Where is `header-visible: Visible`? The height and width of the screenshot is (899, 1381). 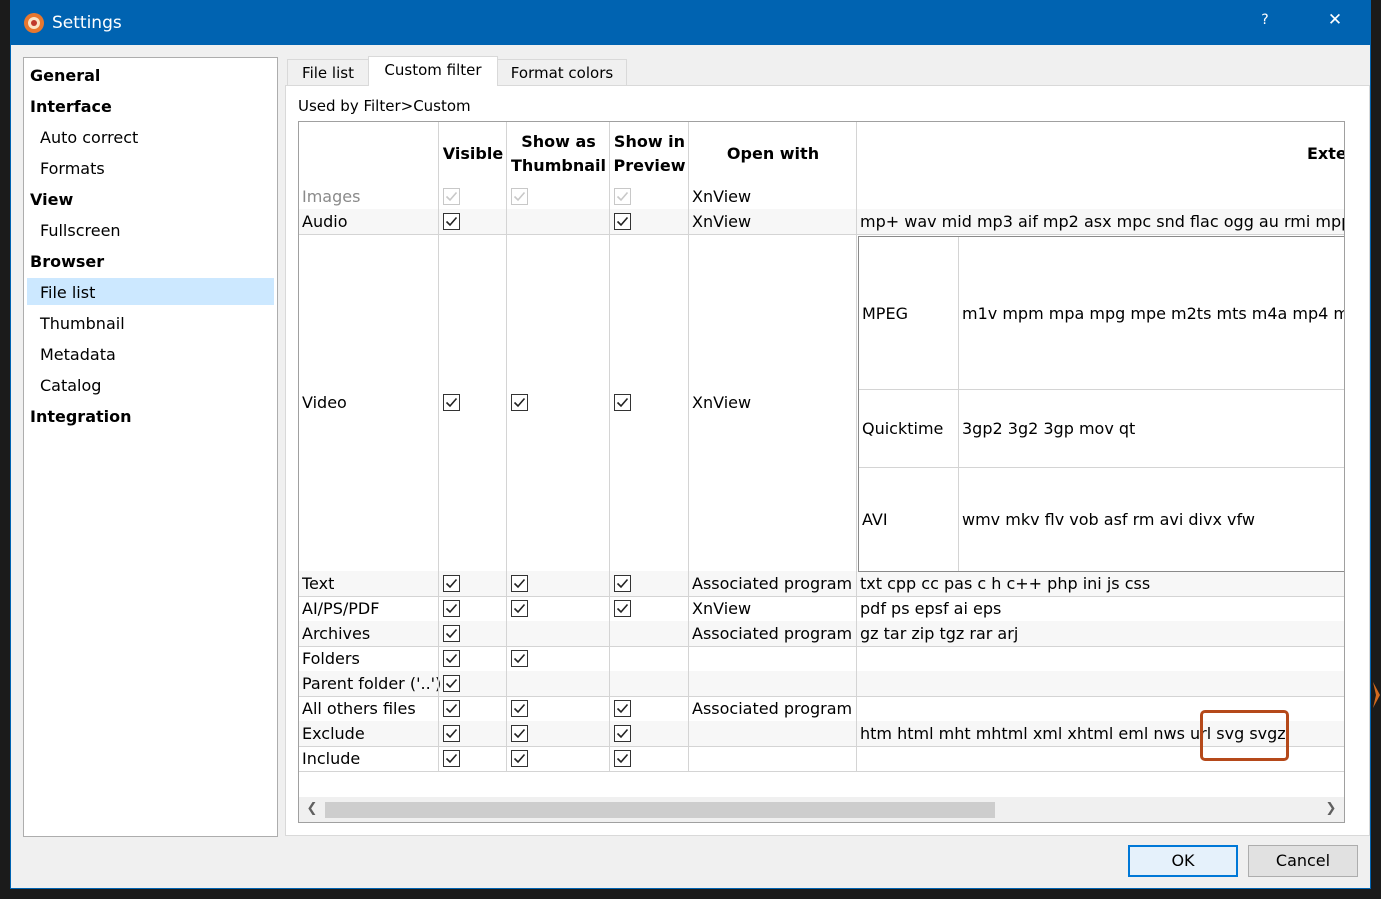 header-visible: Visible is located at coordinates (473, 153).